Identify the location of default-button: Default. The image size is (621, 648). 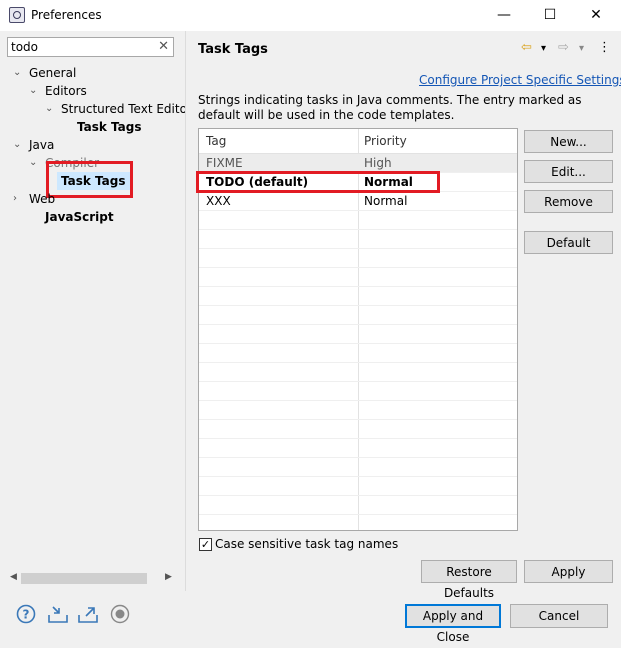
(568, 242).